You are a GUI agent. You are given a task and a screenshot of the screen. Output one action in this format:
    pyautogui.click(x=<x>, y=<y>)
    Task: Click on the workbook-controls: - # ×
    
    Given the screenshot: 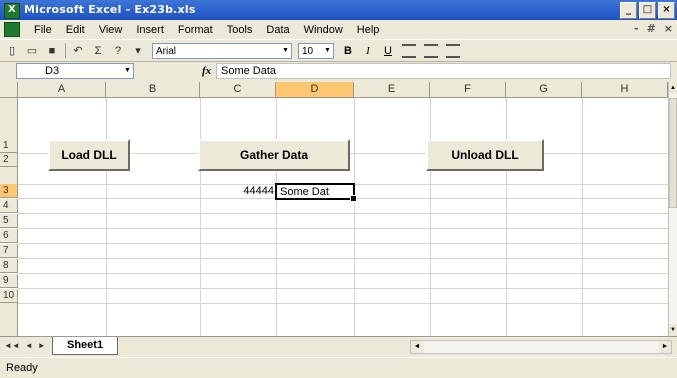 What is the action you would take?
    pyautogui.click(x=653, y=28)
    